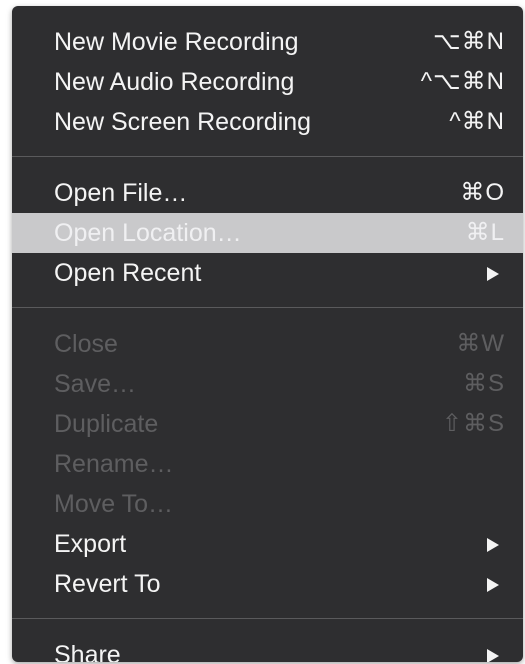  Describe the element at coordinates (267, 584) in the screenshot. I see `menu-item-revert-to: Revert To` at that location.